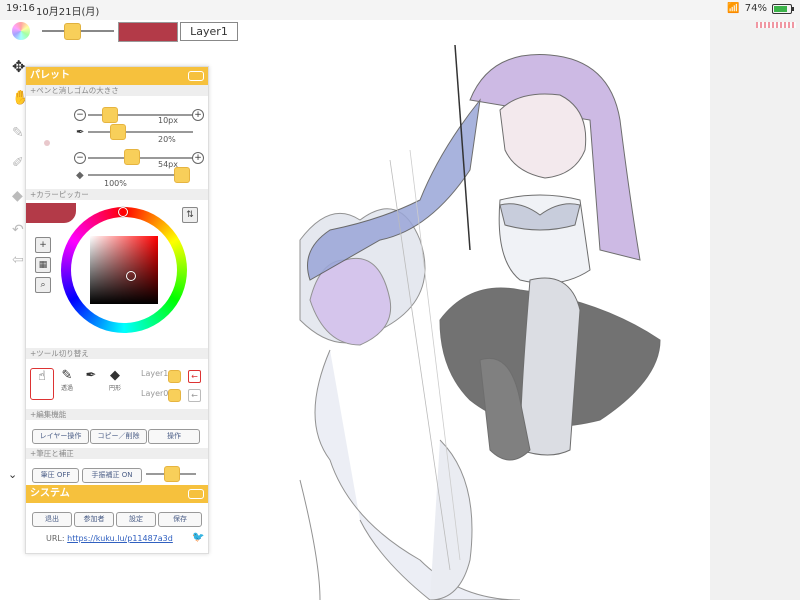 This screenshot has height=600, width=800. Describe the element at coordinates (50, 493) in the screenshot. I see `system-title: システム` at that location.